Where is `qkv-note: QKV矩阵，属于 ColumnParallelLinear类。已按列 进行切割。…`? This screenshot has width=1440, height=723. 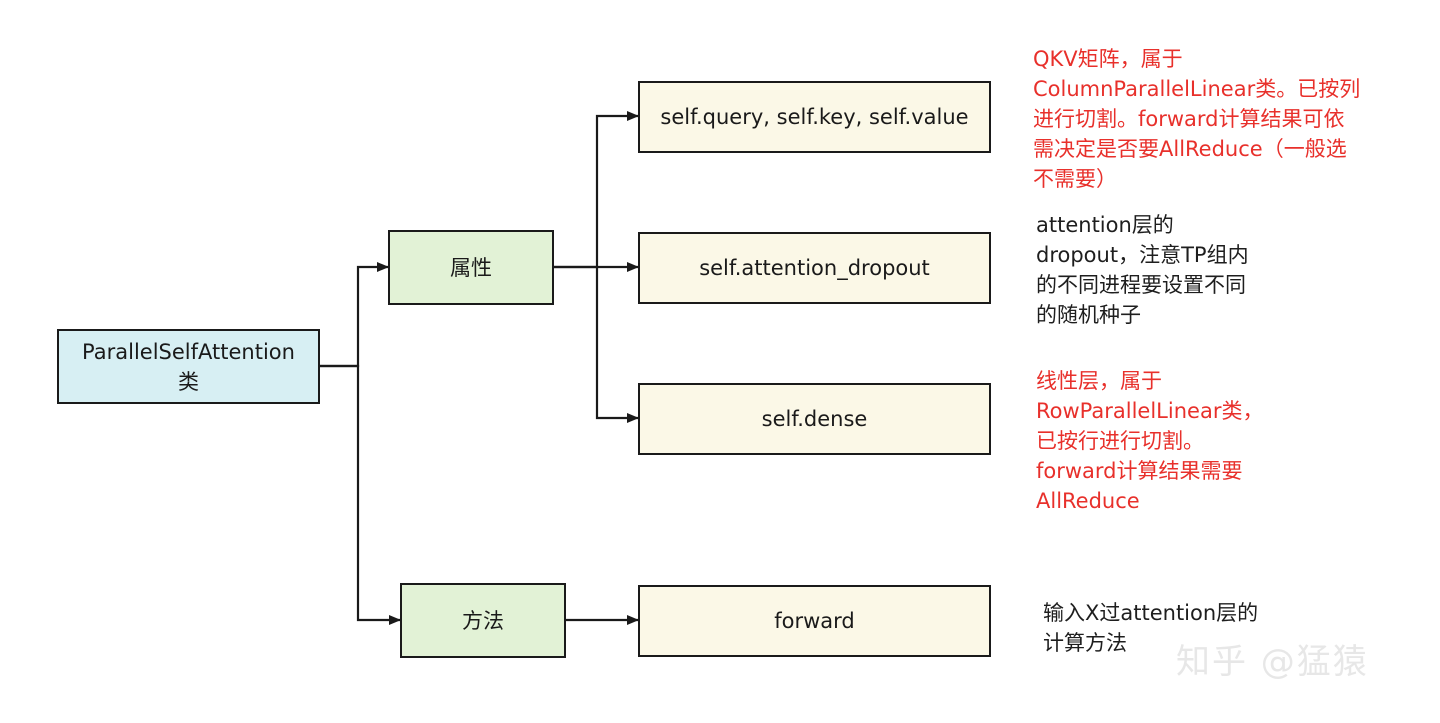
qkv-note: QKV矩阵，属于 ColumnParallelLinear类。已按列 进行切割。… is located at coordinates (1196, 119).